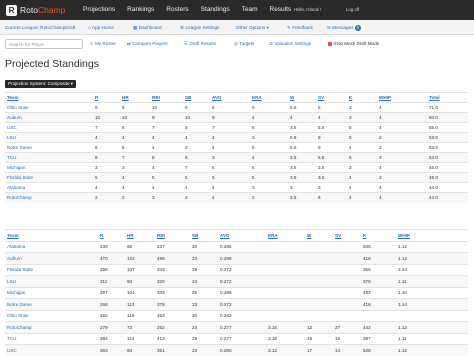 The image size is (474, 358). What do you see at coordinates (364, 235) in the screenshot?
I see `stats-sort-k: K` at bounding box center [364, 235].